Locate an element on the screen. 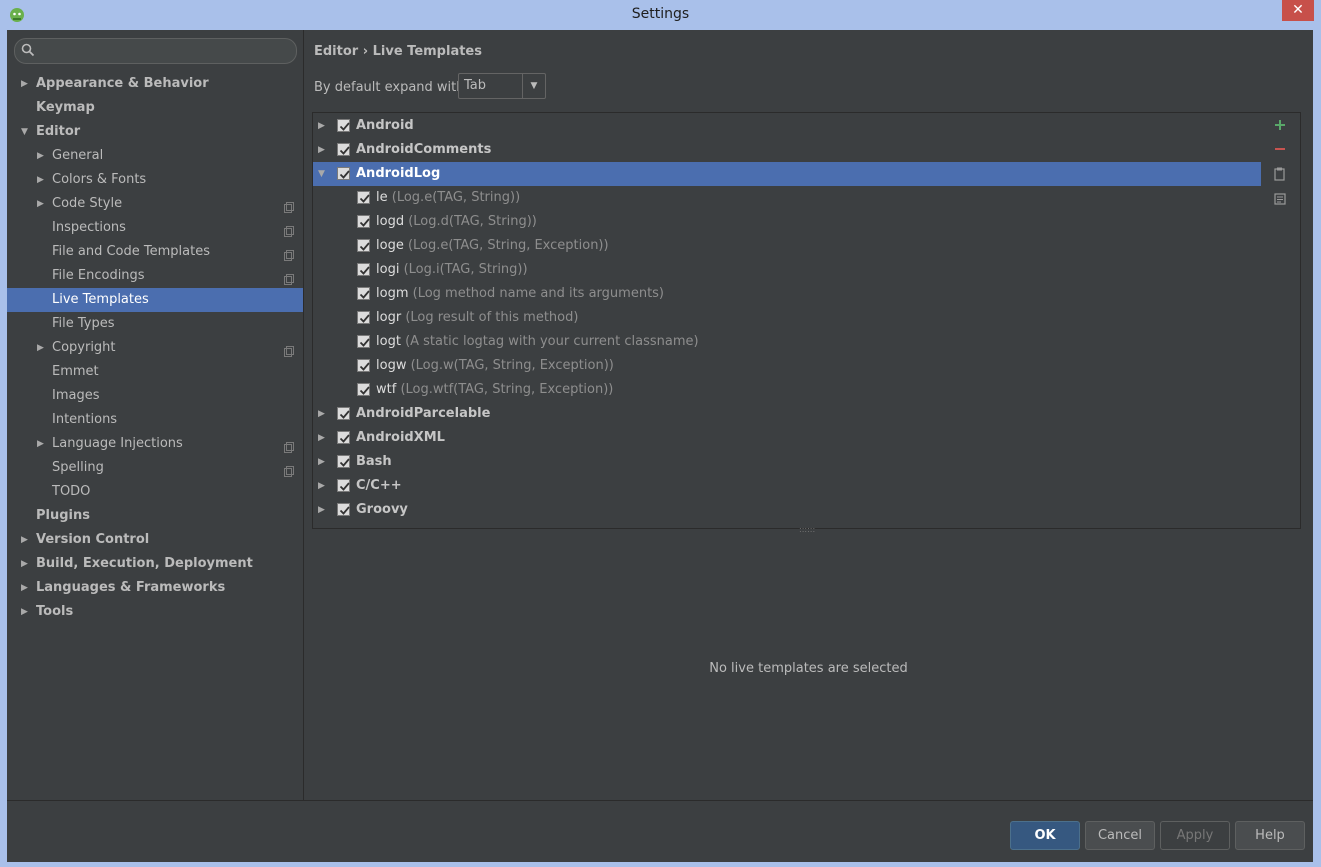 This screenshot has height=867, width=1321. template-group-row: ▼ AndroidLog is located at coordinates (787, 174).